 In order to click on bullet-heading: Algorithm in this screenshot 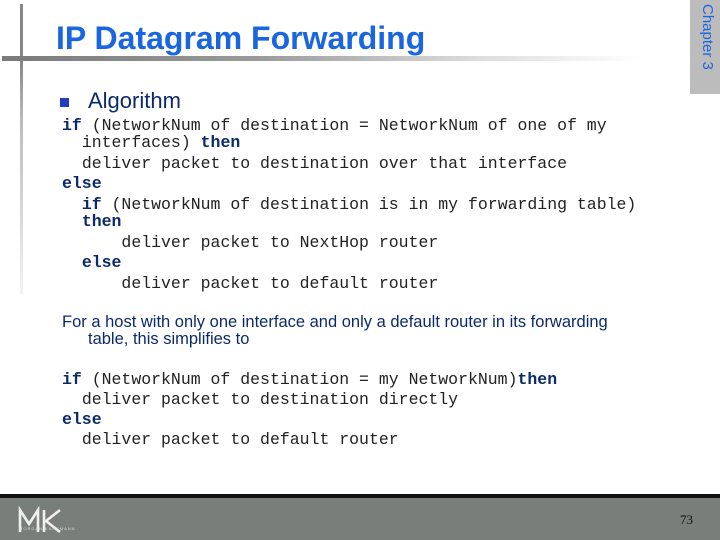, I will do `click(134, 100)`.